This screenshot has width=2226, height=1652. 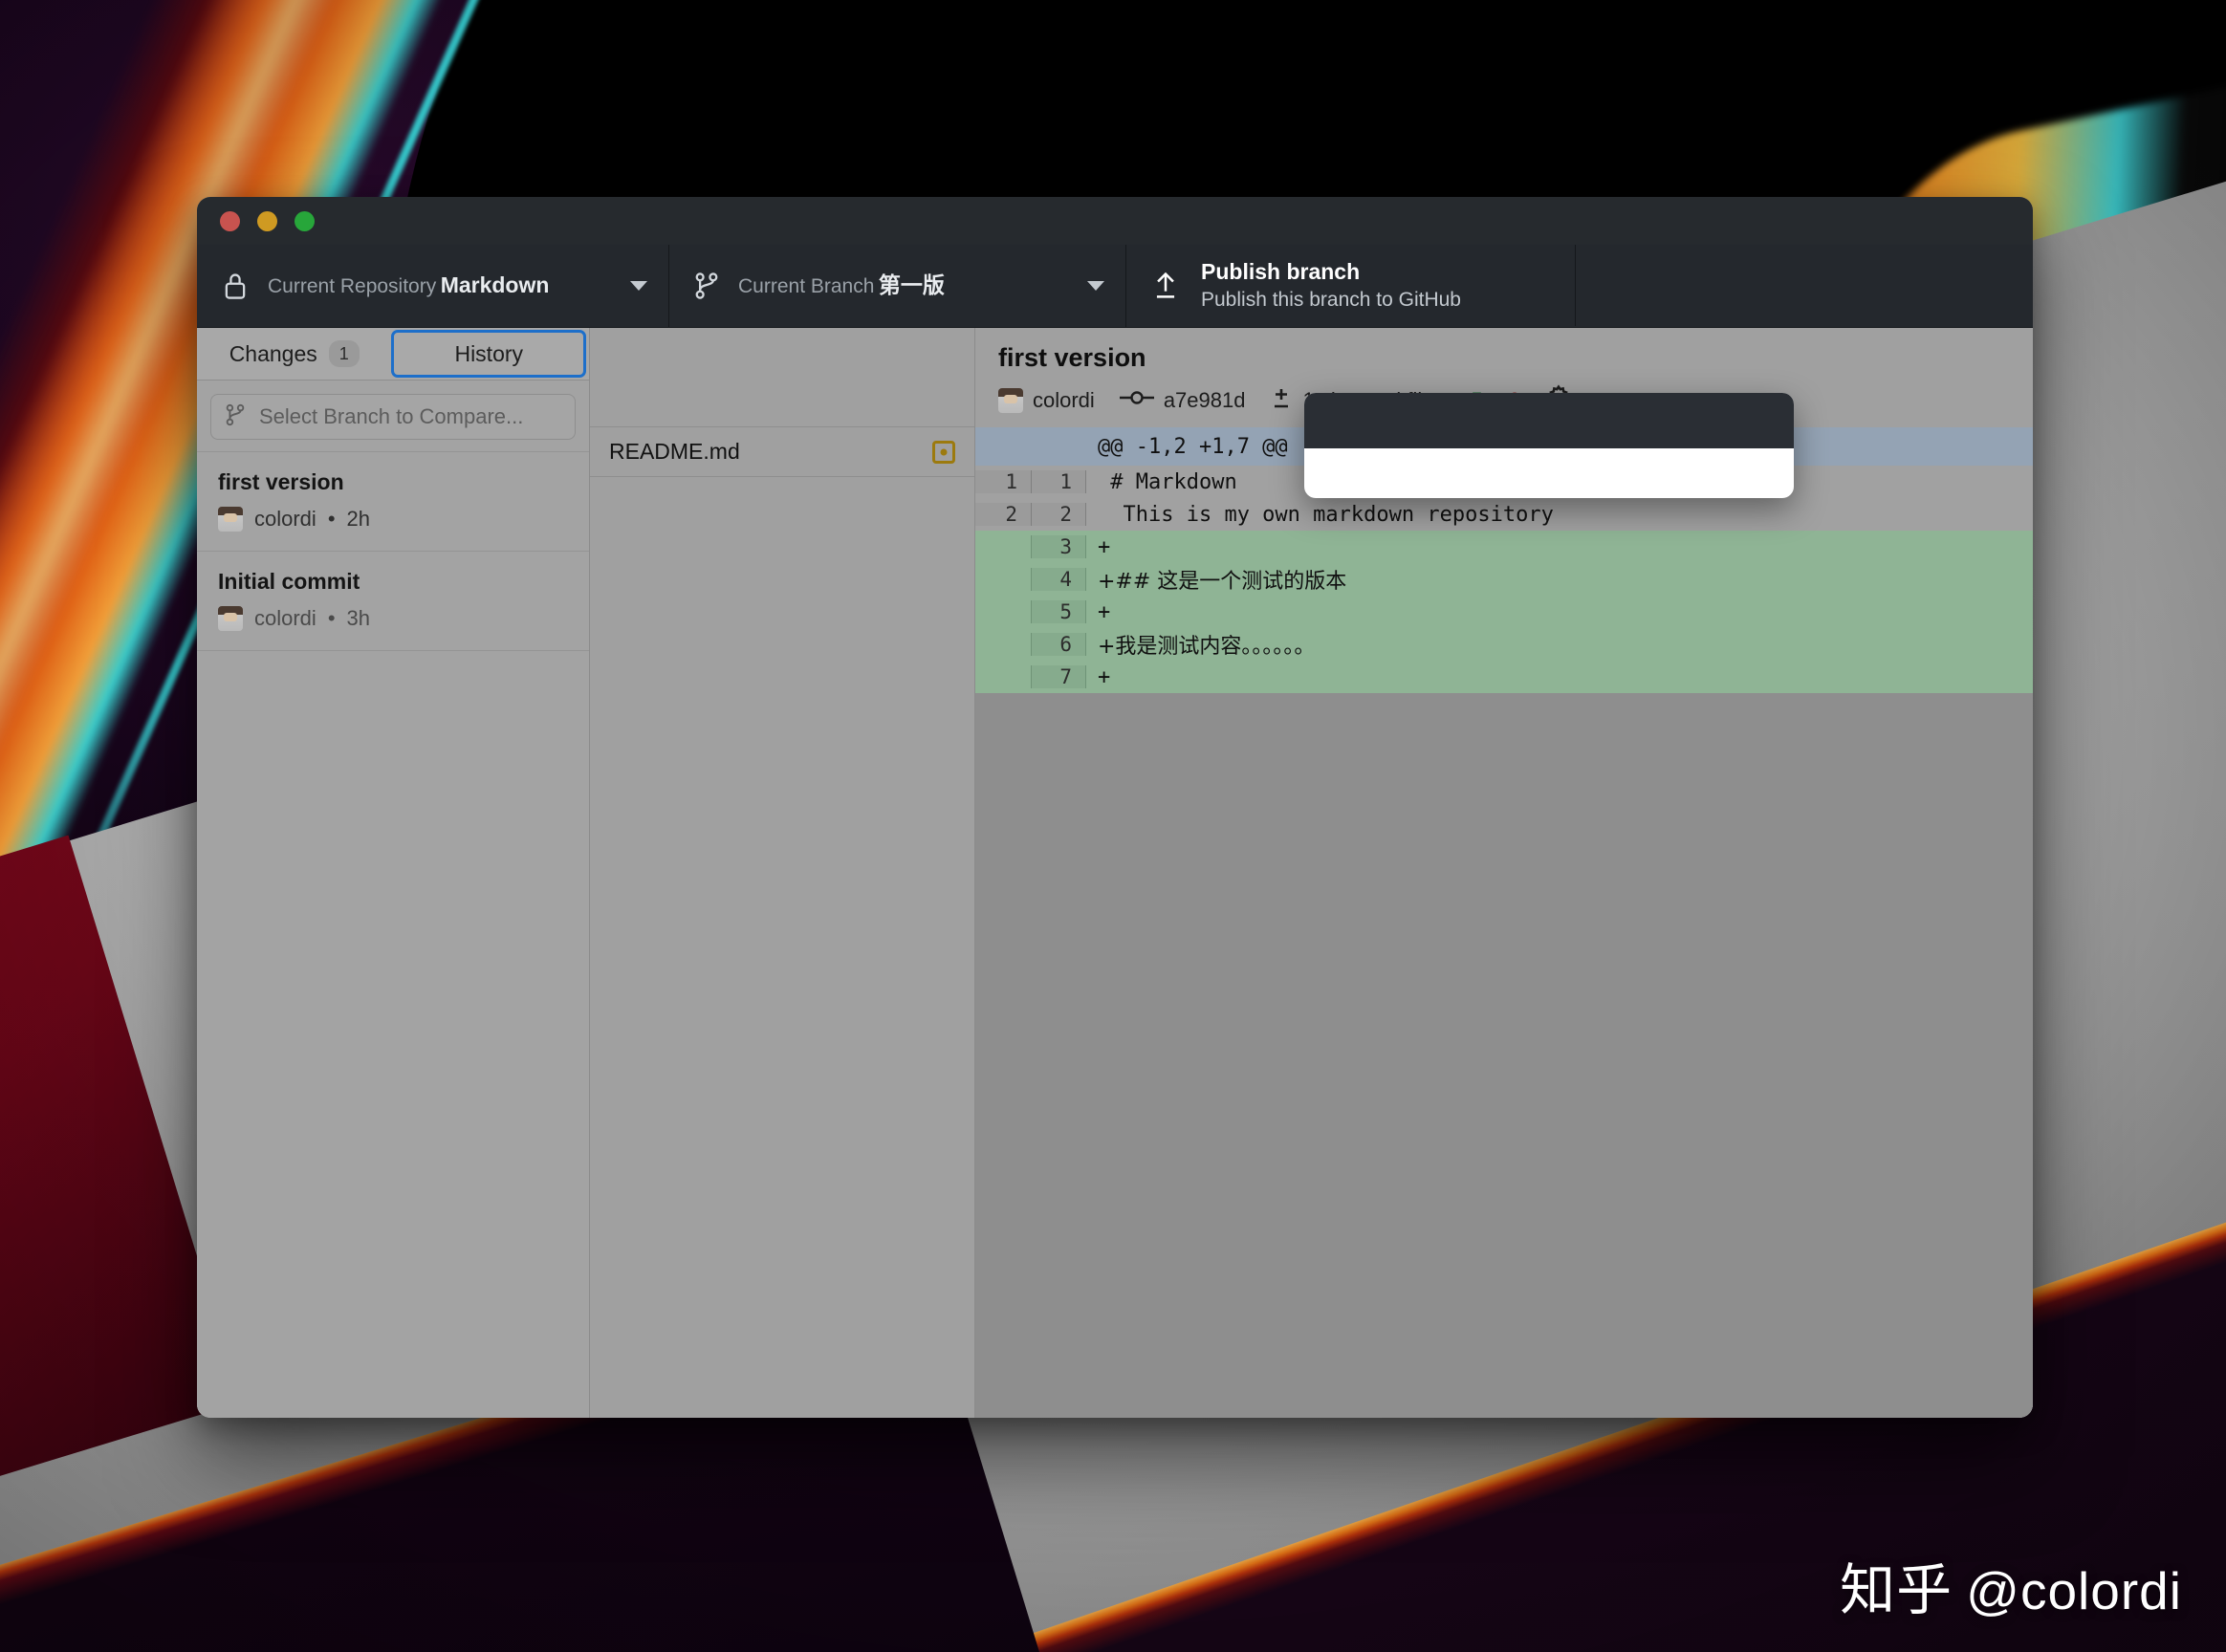 What do you see at coordinates (1058, 611) in the screenshot?
I see `diff-gutter-new: 5` at bounding box center [1058, 611].